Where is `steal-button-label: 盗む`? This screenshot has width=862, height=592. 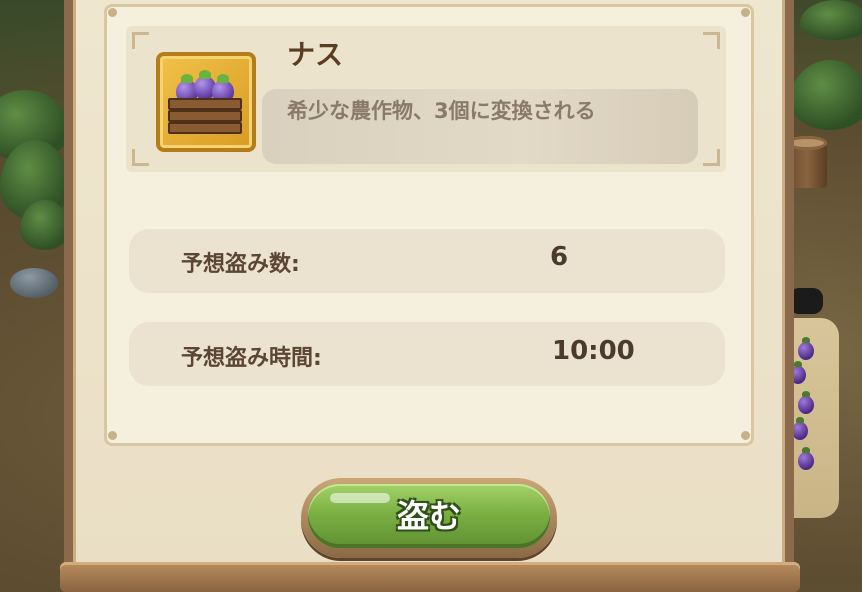 steal-button-label: 盗む is located at coordinates (429, 516).